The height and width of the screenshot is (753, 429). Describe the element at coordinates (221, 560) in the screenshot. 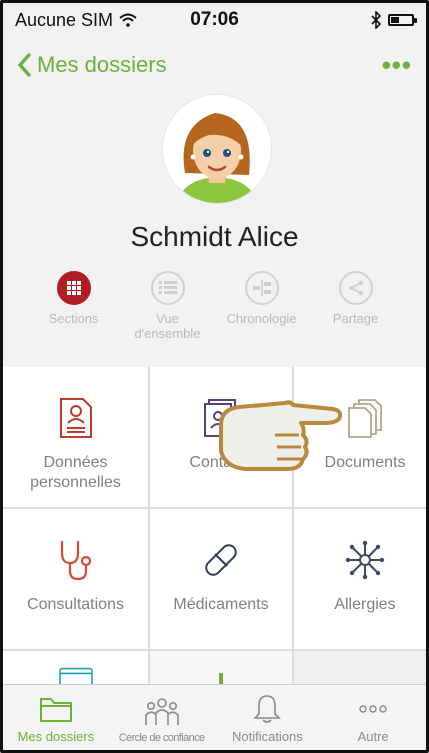

I see `pill-icon` at that location.